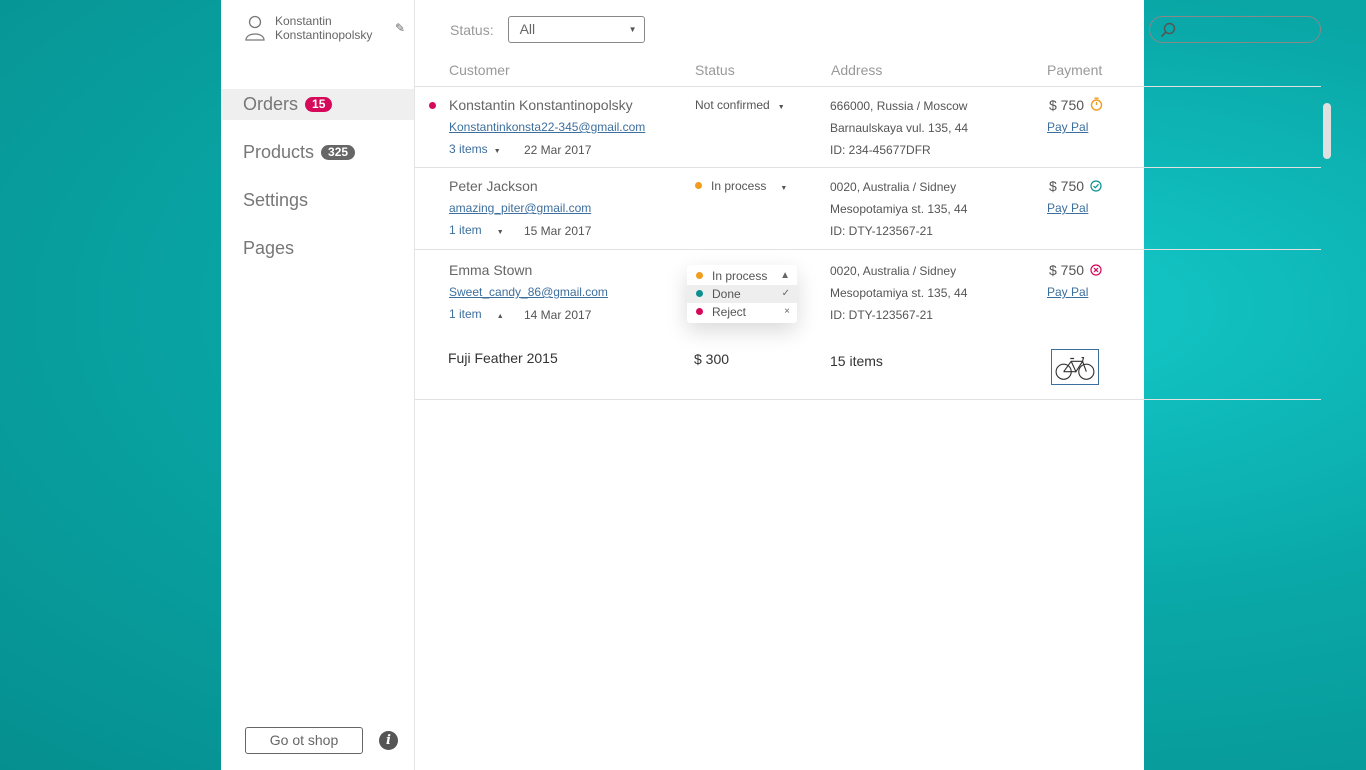 Image resolution: width=1366 pixels, height=770 pixels. I want to click on order-date: 14 Mar 2017, so click(558, 315).